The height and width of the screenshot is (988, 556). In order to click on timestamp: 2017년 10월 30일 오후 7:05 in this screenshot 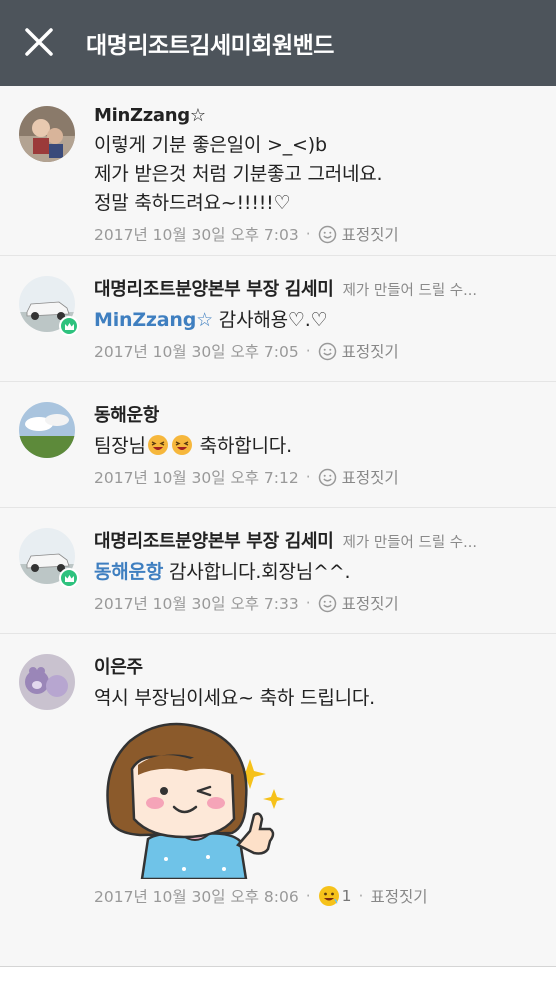, I will do `click(196, 352)`.